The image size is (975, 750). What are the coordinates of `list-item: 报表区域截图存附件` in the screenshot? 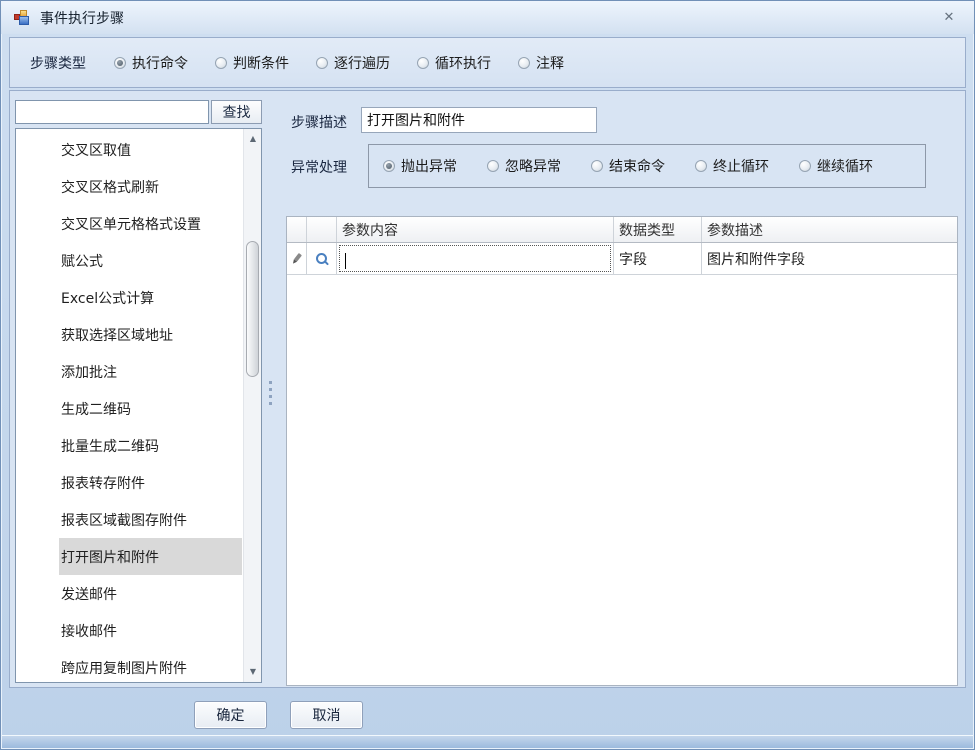 It's located at (150, 519).